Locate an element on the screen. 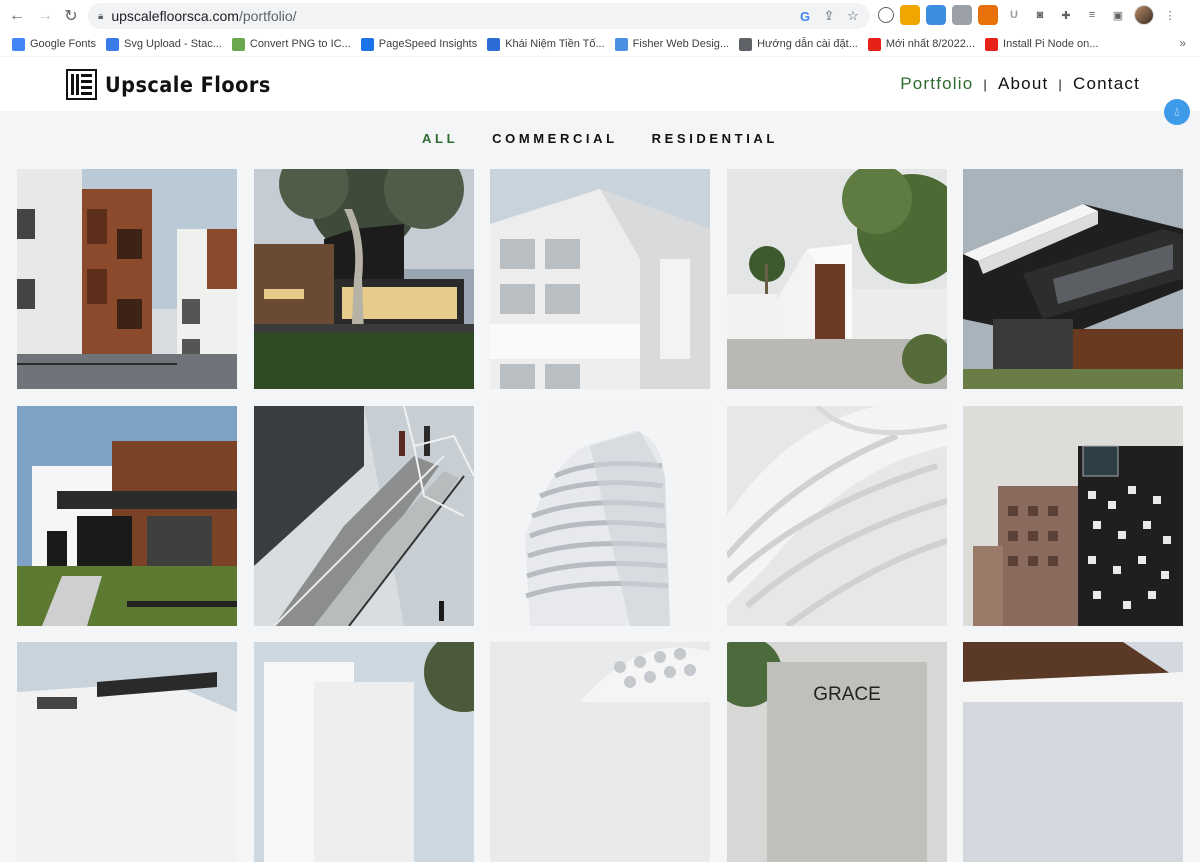  main-nav: Portfolio | About | Contact is located at coordinates (1020, 84).